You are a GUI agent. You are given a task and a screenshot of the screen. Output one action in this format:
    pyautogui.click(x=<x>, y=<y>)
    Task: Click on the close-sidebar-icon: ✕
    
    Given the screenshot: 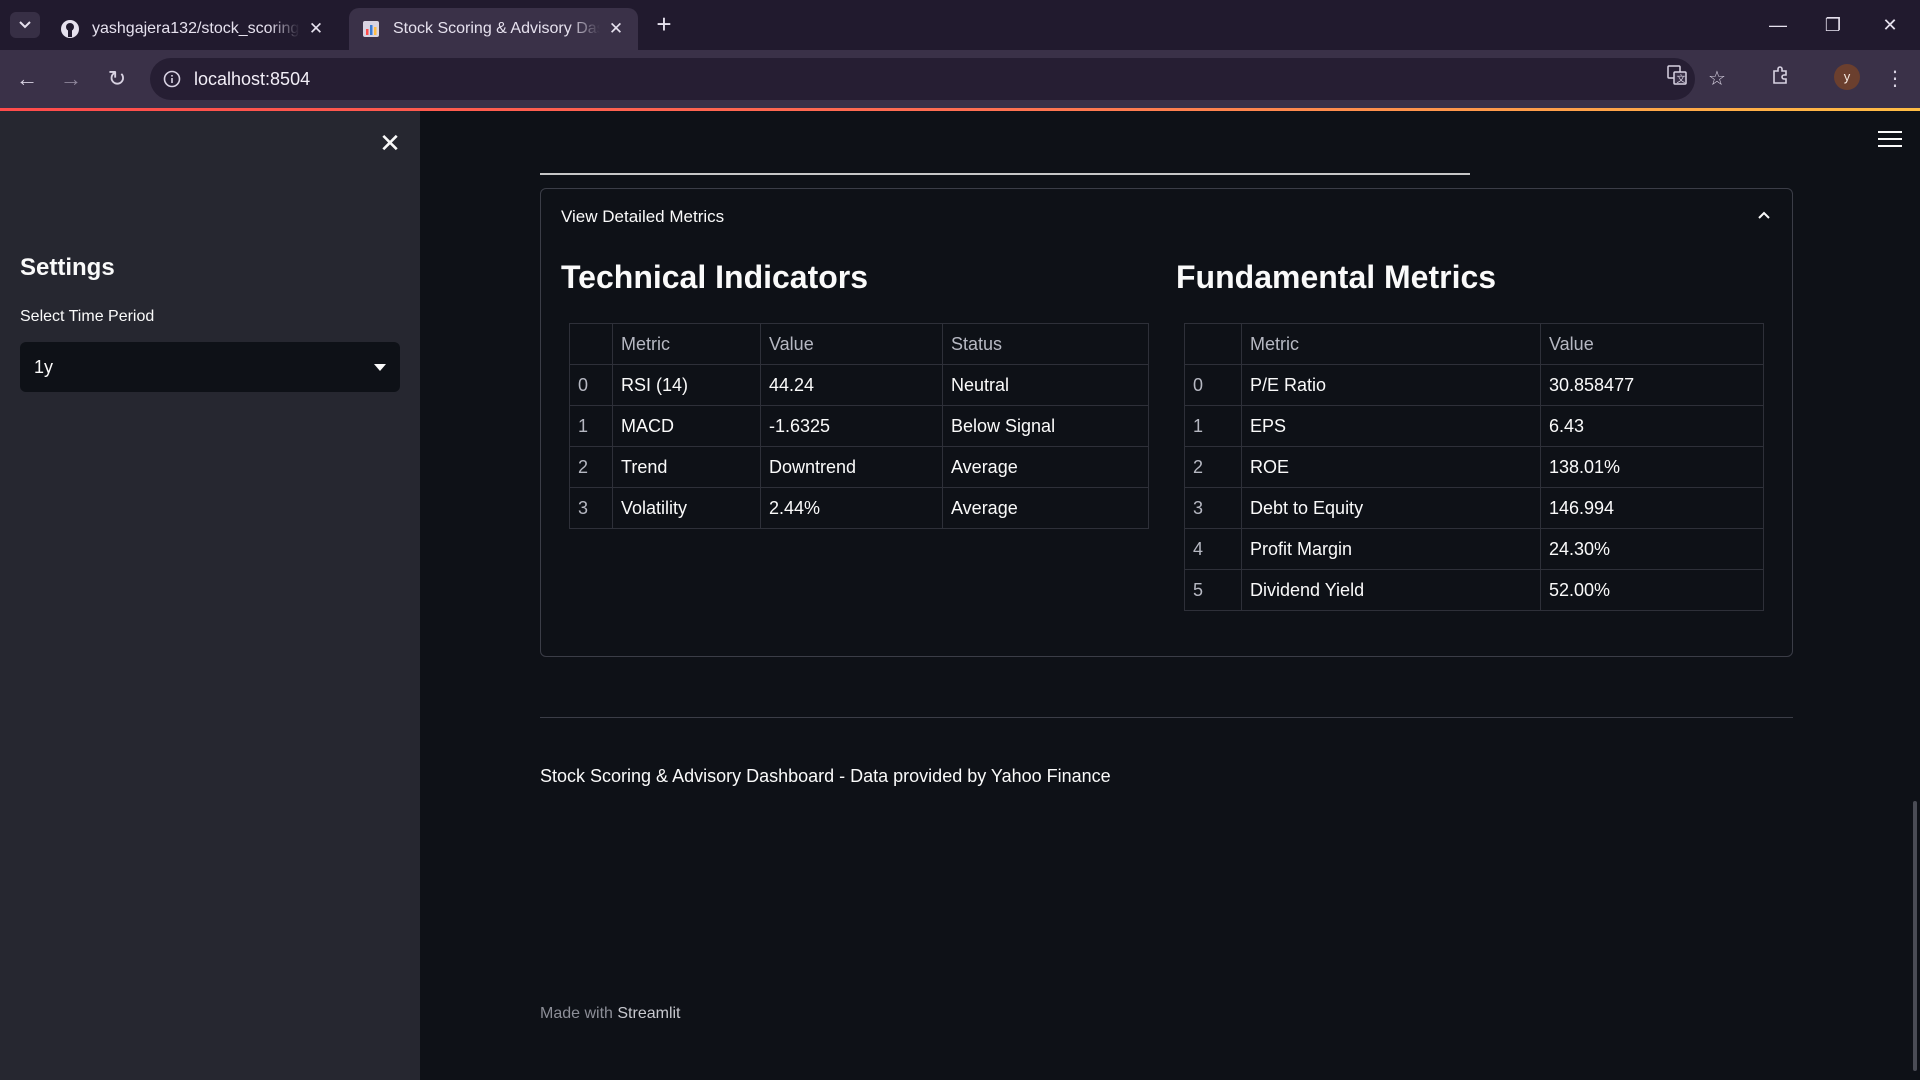 What is the action you would take?
    pyautogui.click(x=390, y=143)
    